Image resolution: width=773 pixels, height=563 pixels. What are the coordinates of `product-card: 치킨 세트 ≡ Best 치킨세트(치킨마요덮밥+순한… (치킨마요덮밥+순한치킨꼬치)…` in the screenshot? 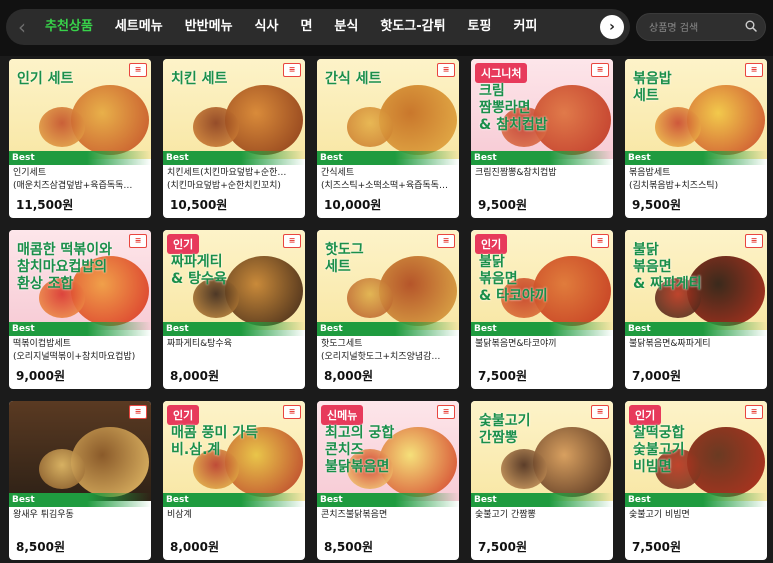 It's located at (234, 138).